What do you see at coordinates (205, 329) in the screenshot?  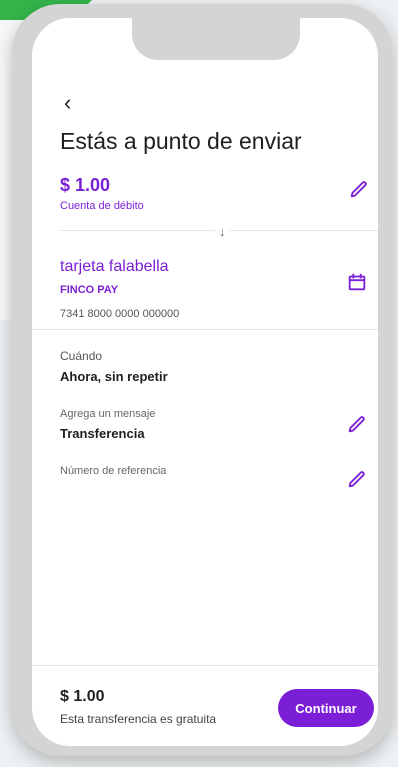 I see `section-divider` at bounding box center [205, 329].